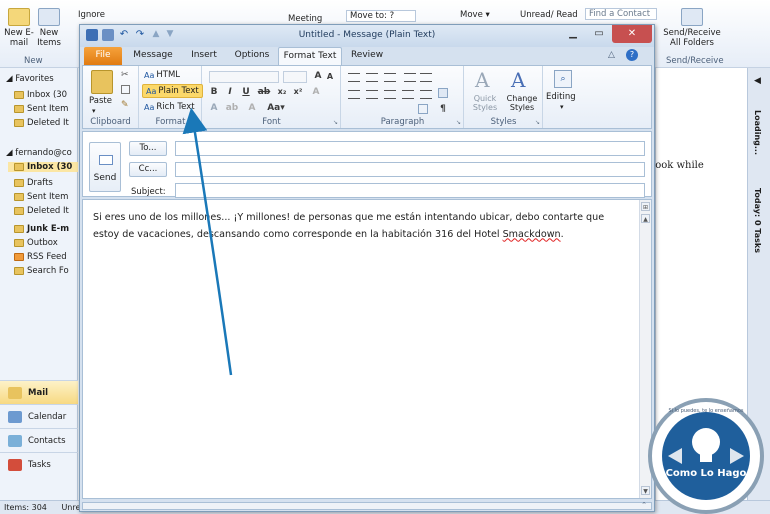 The image size is (770, 514). What do you see at coordinates (757, 220) in the screenshot?
I see `todo-tasks-label: Today: 0 Tasks` at bounding box center [757, 220].